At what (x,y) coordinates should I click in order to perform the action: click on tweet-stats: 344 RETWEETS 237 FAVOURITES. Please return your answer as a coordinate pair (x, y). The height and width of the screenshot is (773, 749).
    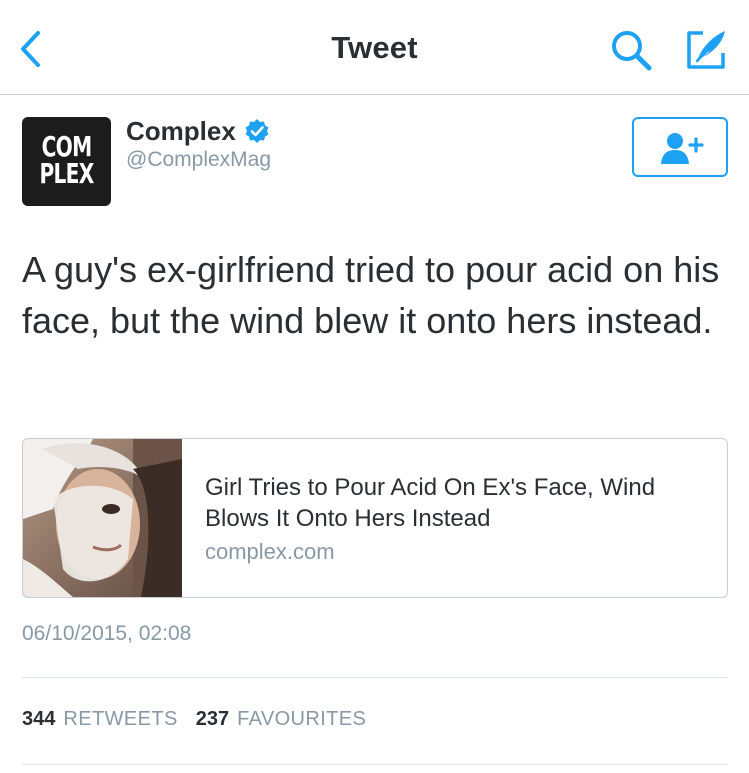
    Looking at the image, I should click on (203, 719).